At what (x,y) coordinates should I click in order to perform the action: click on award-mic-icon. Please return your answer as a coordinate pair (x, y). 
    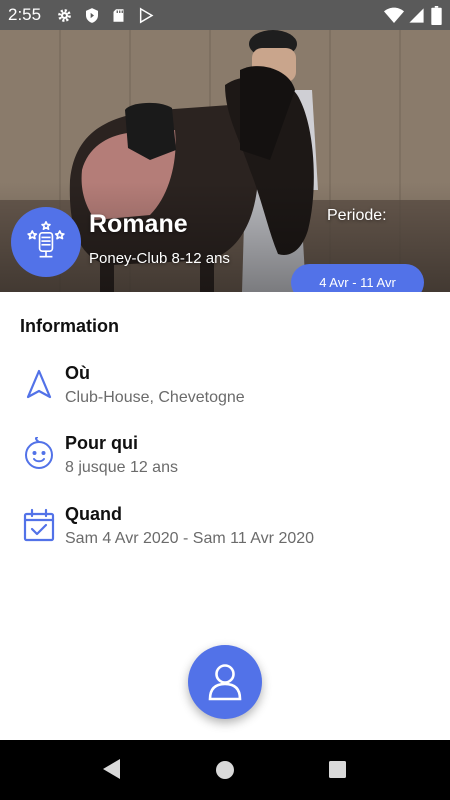
    Looking at the image, I should click on (46, 239).